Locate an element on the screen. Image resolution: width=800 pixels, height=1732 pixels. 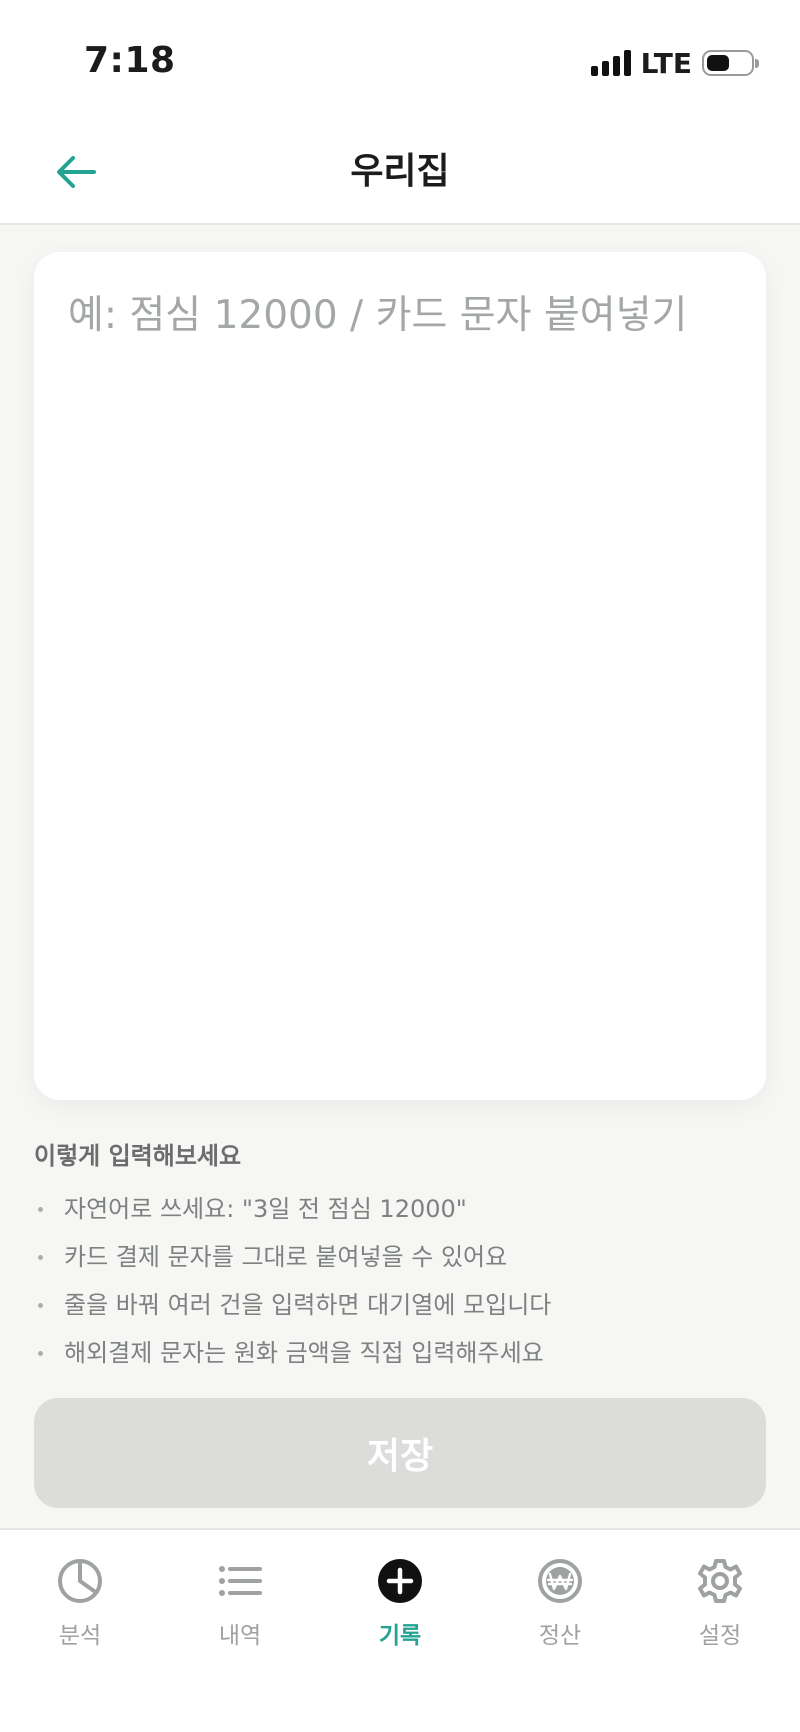
bottom-tab-bar: 분석 내역 기록 정산 설정 is located at coordinates (400, 1630).